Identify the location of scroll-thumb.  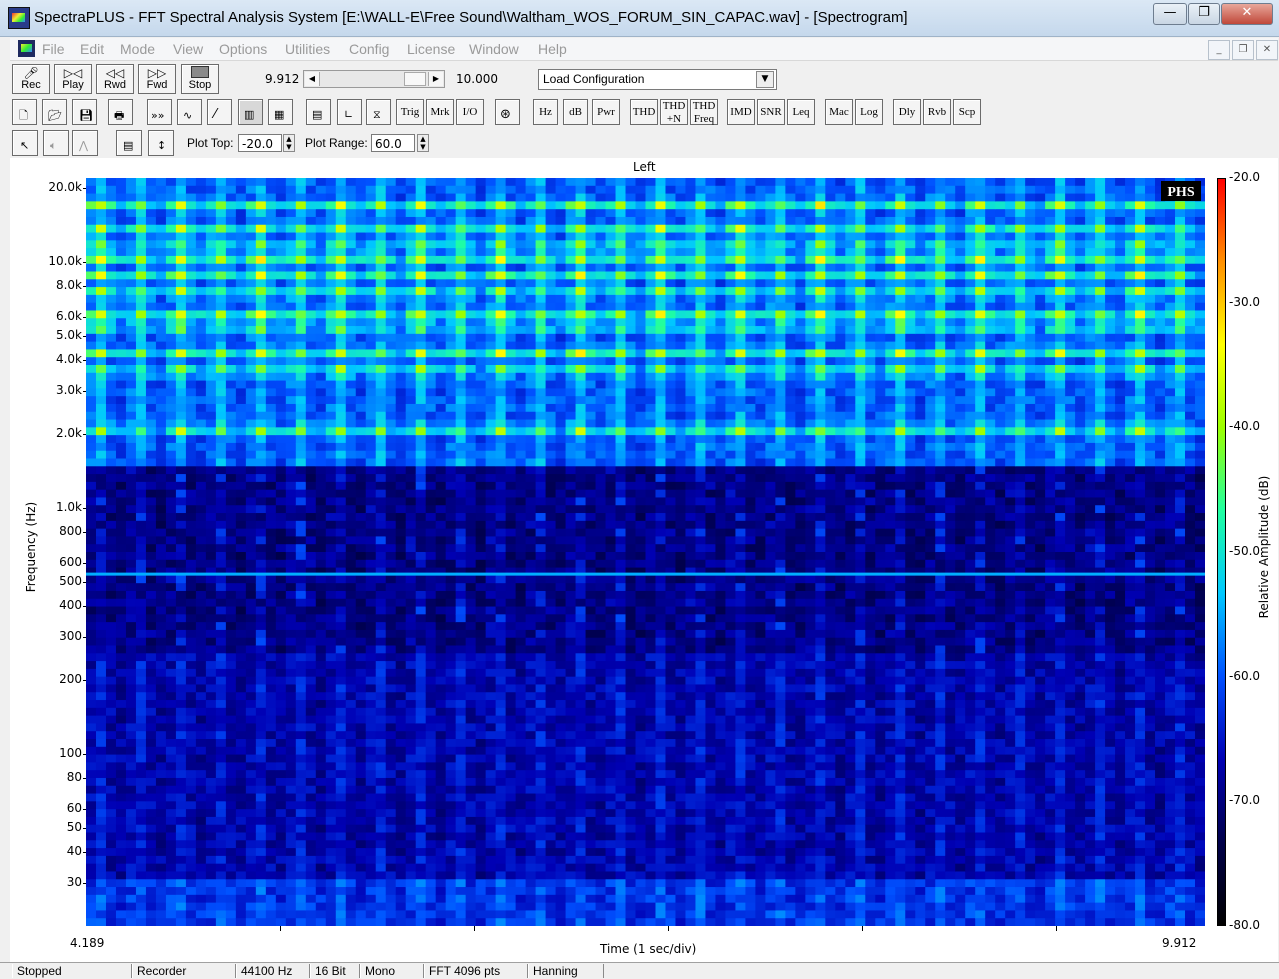
(415, 79).